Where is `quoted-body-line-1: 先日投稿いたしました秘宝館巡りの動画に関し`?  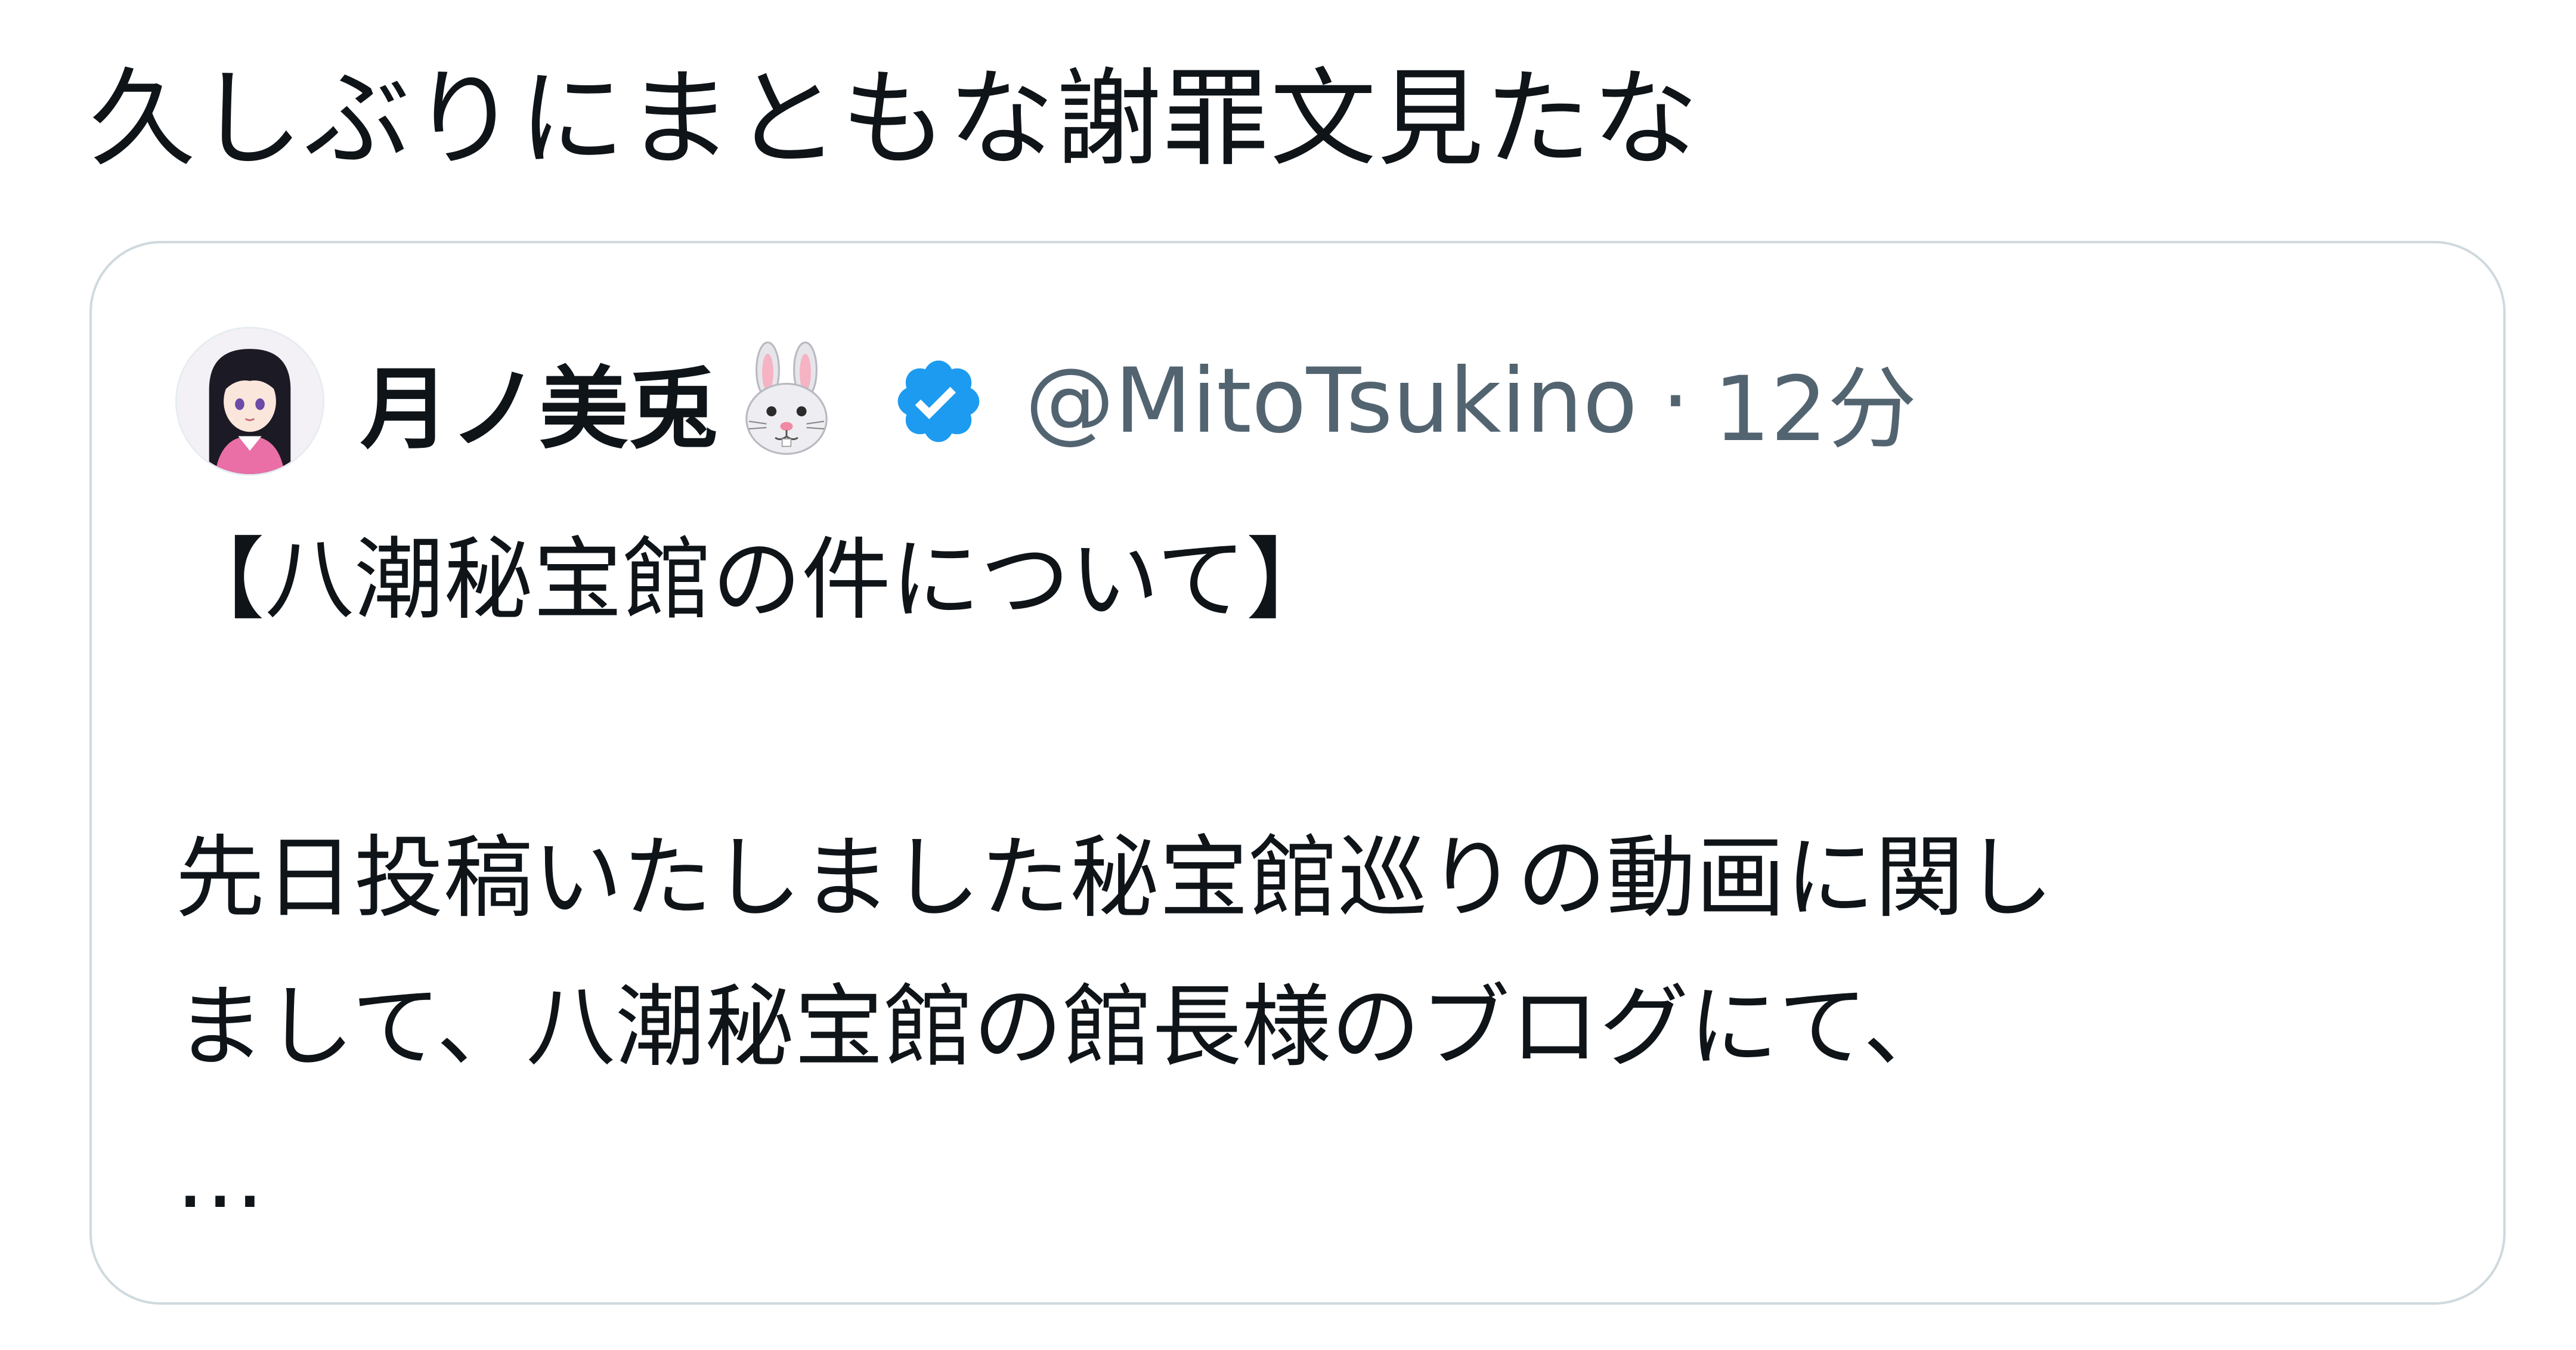
quoted-body-line-1: 先日投稿いたしました秘宝館巡りの動画に関し is located at coordinates (1114, 878).